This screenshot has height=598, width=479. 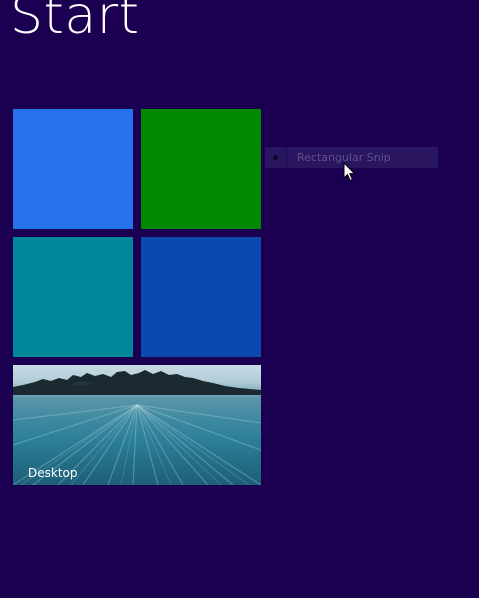 I want to click on tile-green, so click(x=201, y=169).